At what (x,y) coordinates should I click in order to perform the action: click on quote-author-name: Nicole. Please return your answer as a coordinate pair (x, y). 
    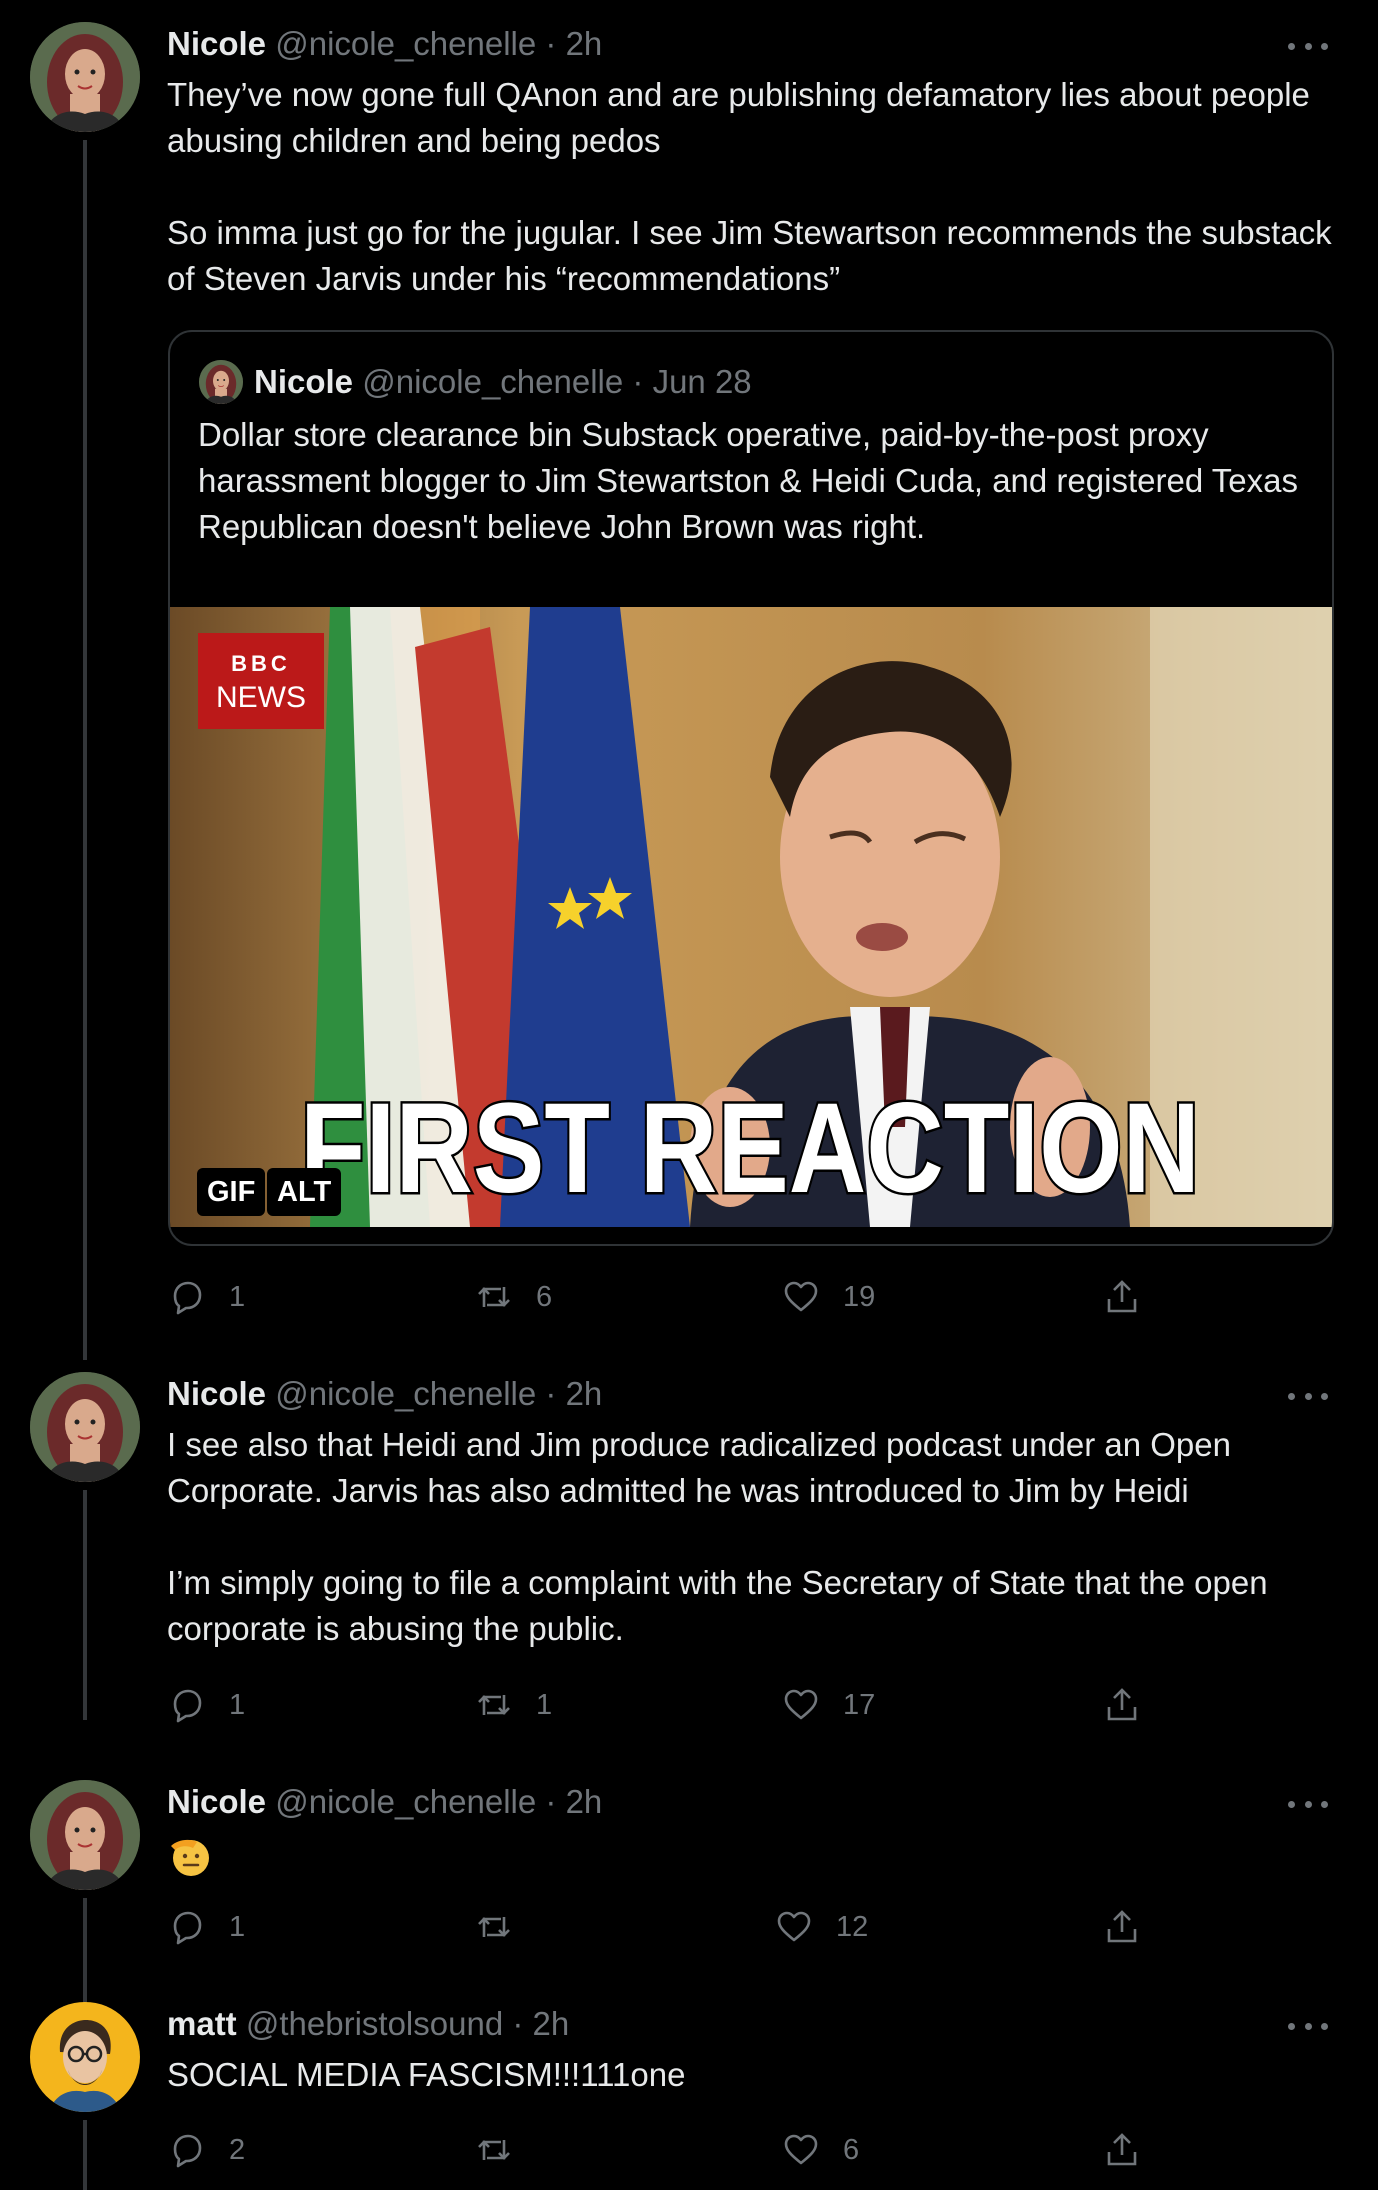
    Looking at the image, I should click on (304, 381).